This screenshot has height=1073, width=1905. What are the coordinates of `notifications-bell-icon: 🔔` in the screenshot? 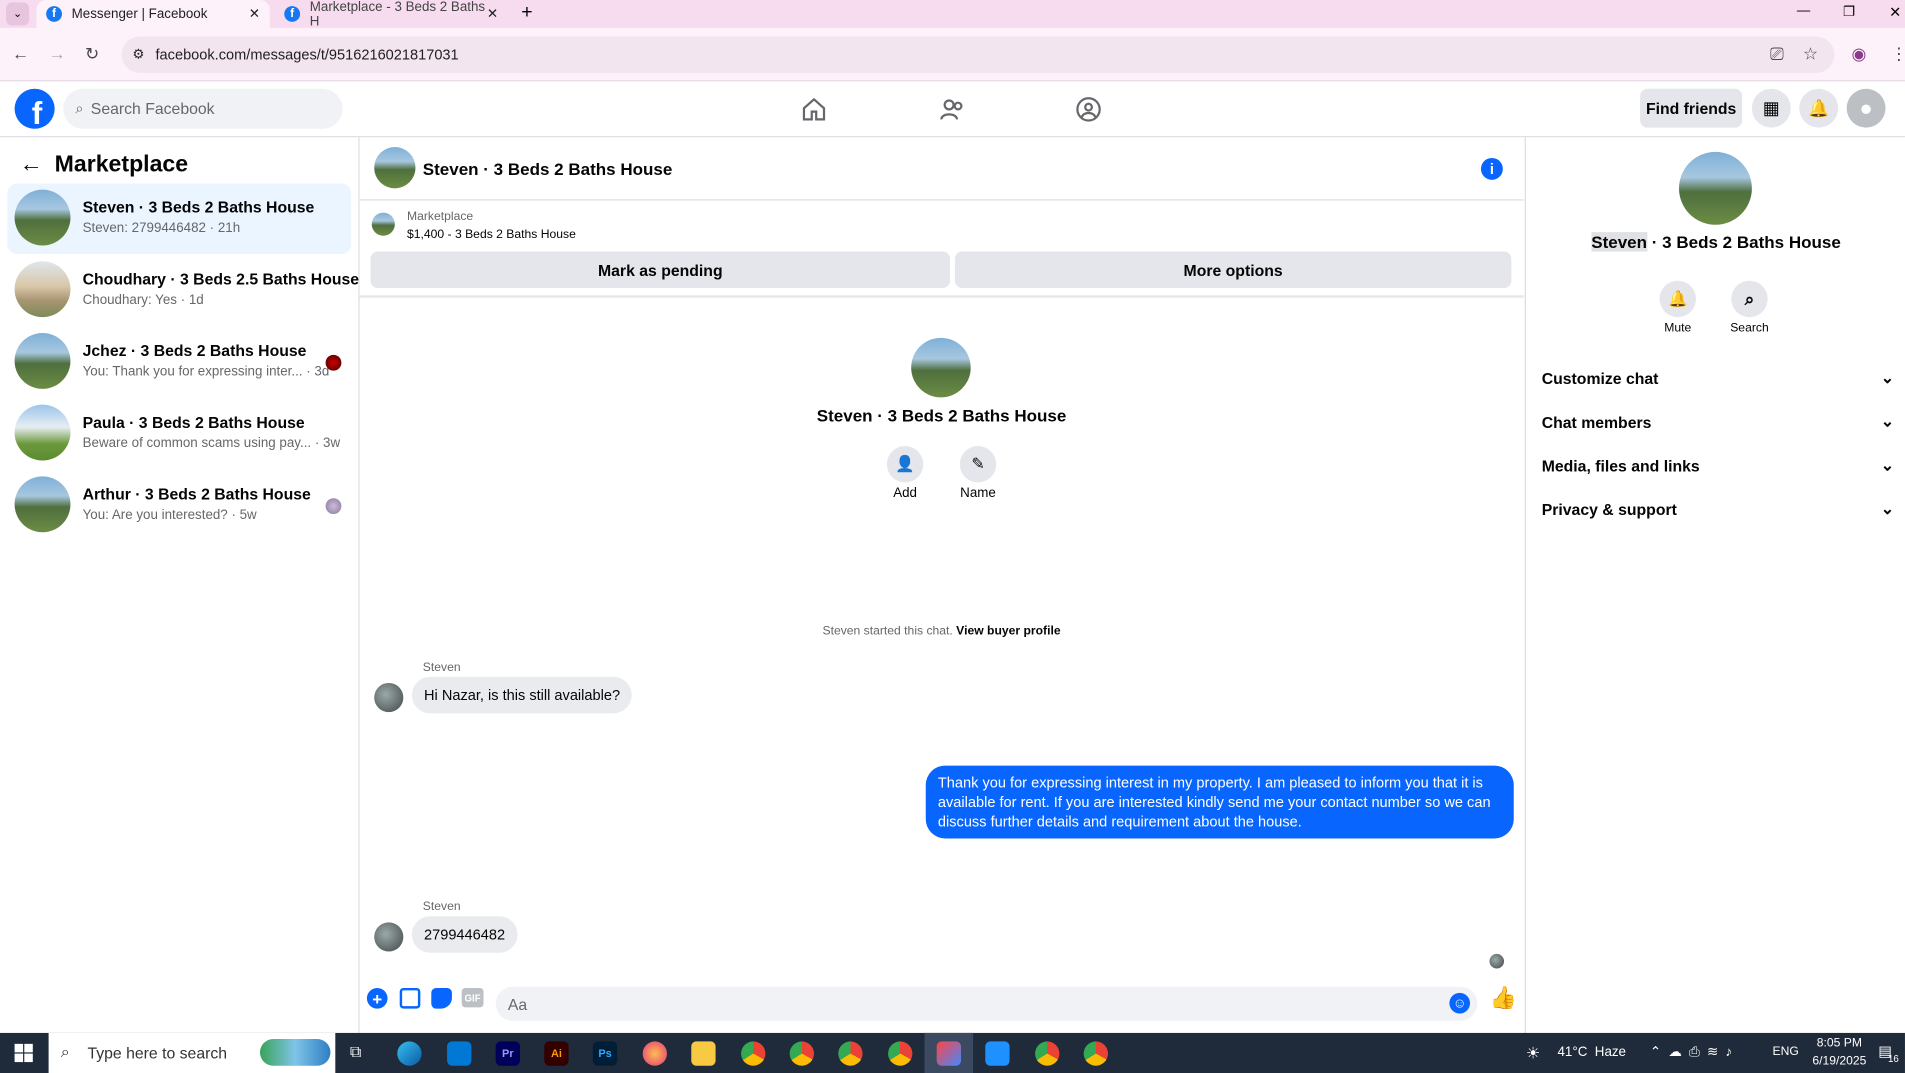 It's located at (1819, 108).